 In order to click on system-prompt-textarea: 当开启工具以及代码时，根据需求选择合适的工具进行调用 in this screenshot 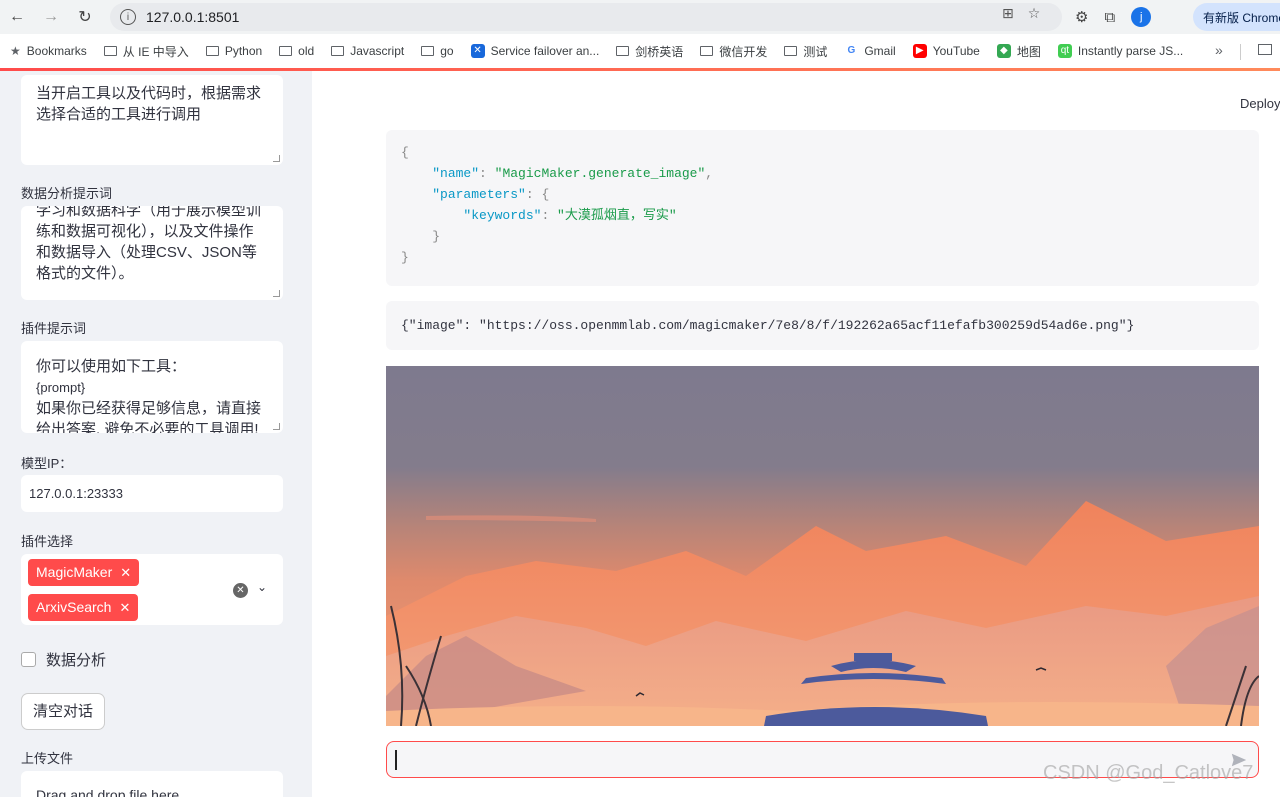, I will do `click(152, 120)`.